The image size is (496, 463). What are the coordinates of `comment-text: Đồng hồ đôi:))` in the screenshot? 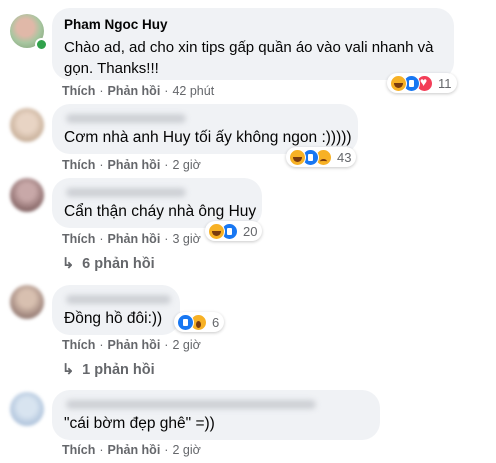 It's located at (113, 318).